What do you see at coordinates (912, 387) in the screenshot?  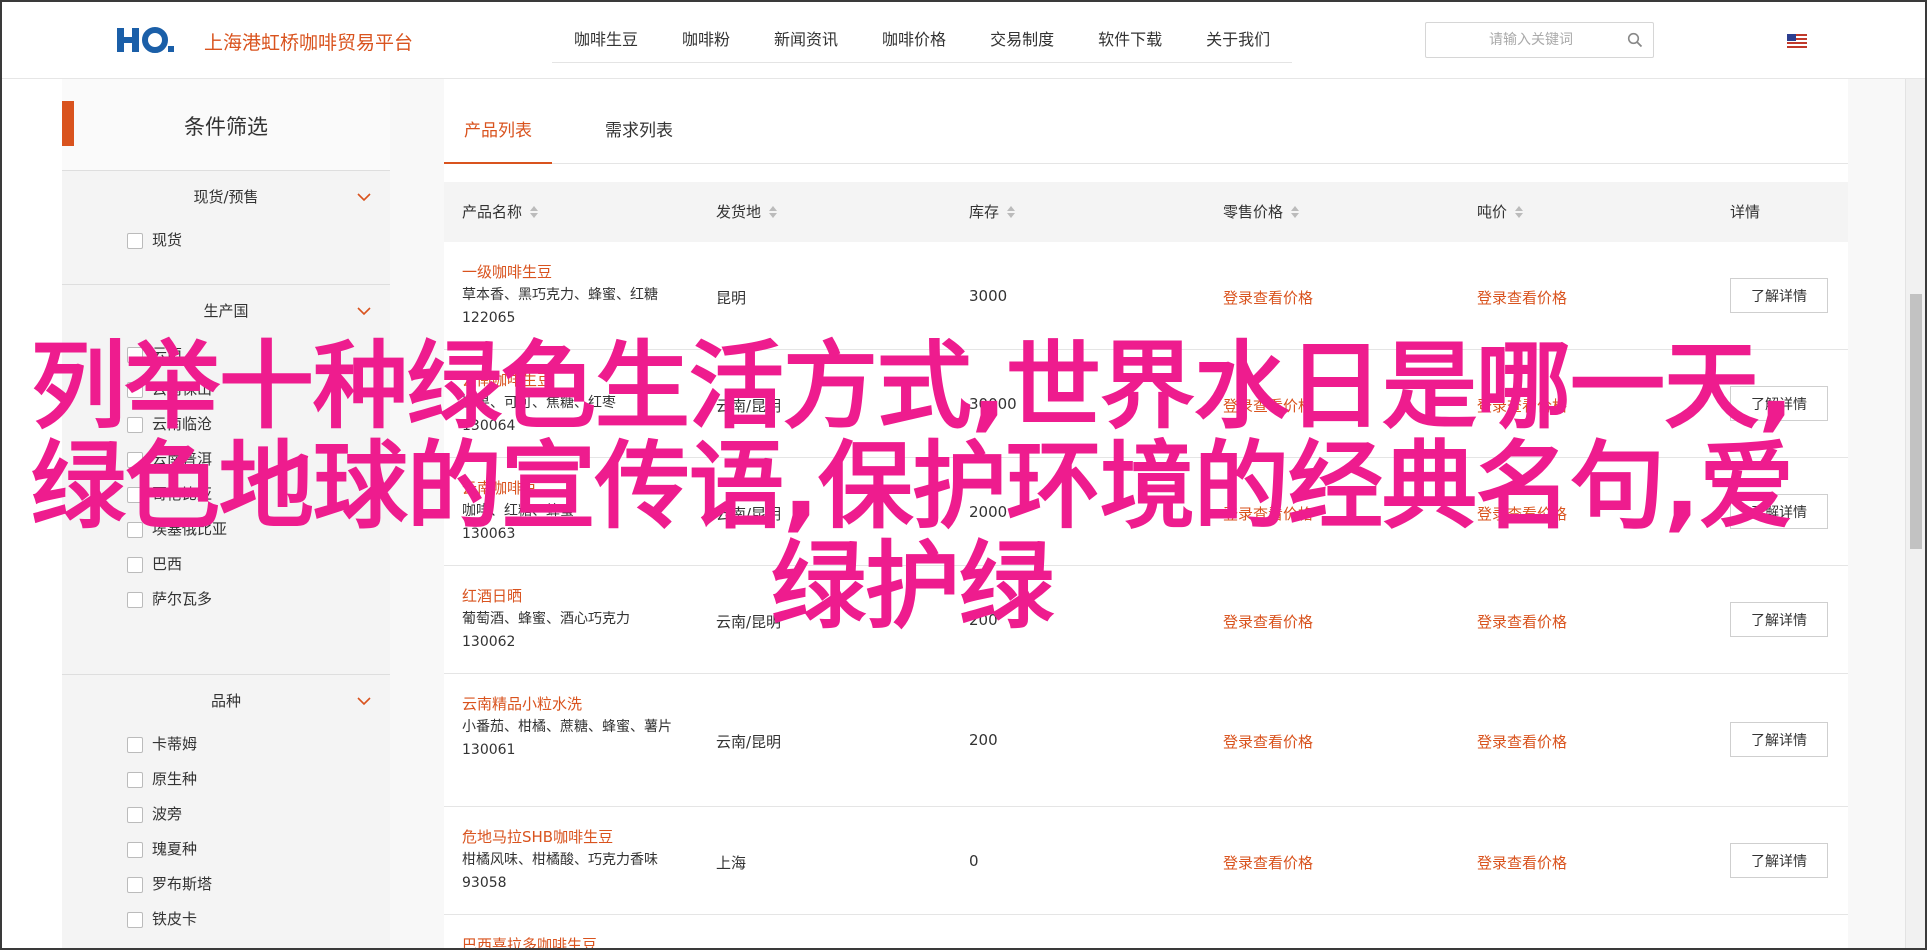 I see `overlay-line: 列举十种绿色生活方式,世界水日是哪一天,` at bounding box center [912, 387].